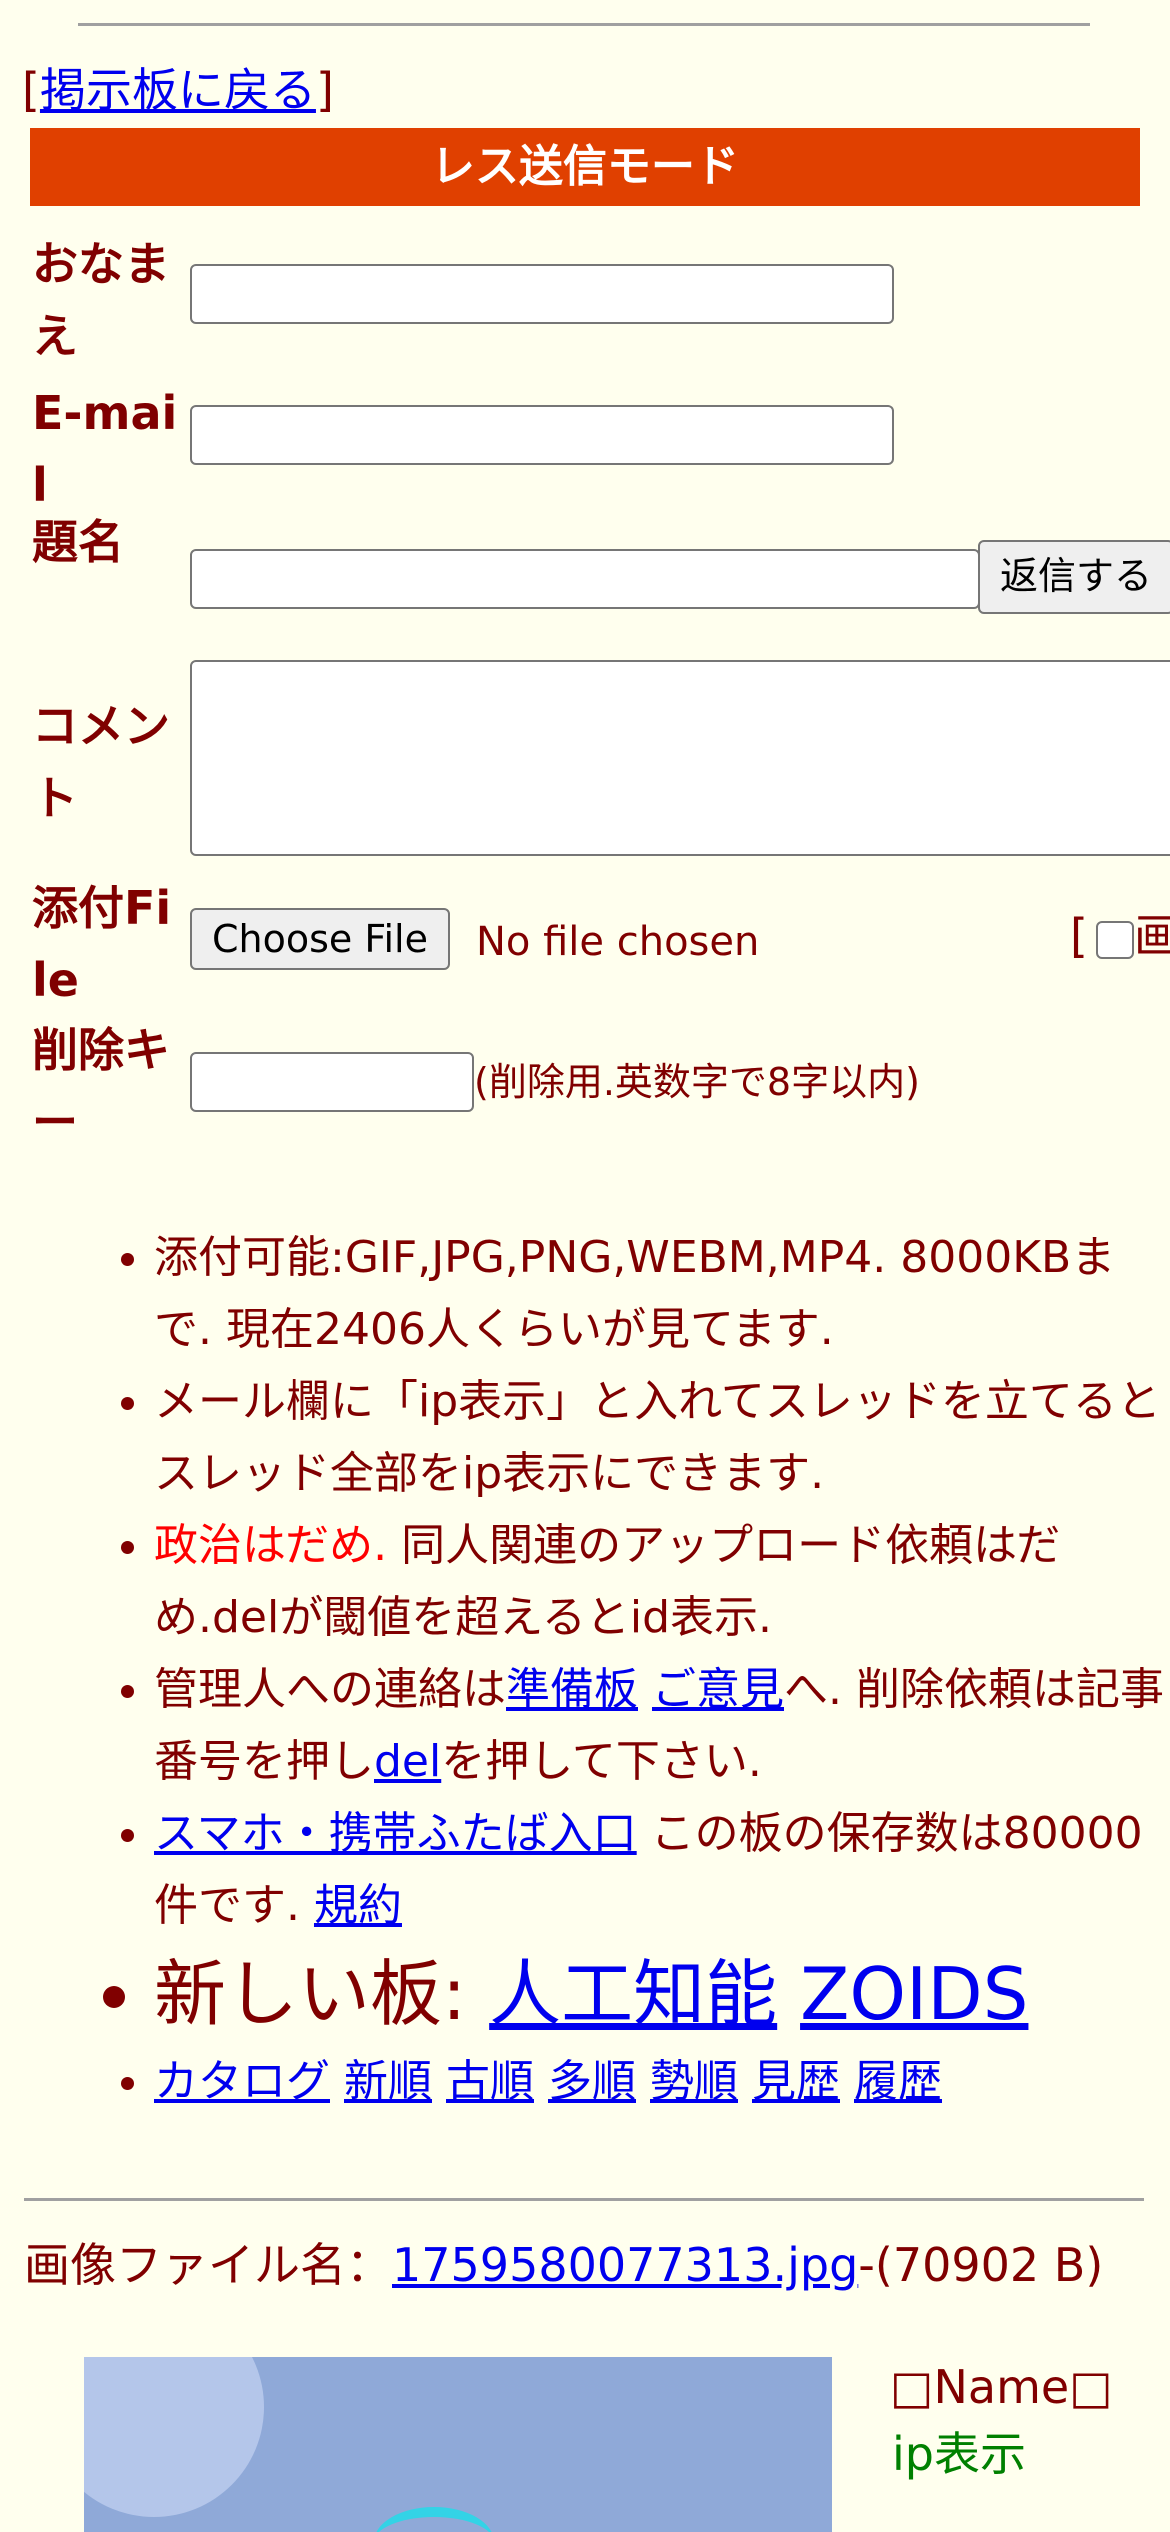 The width and height of the screenshot is (1170, 2532). I want to click on delete-key-label: 削除キー, so click(101, 1086).